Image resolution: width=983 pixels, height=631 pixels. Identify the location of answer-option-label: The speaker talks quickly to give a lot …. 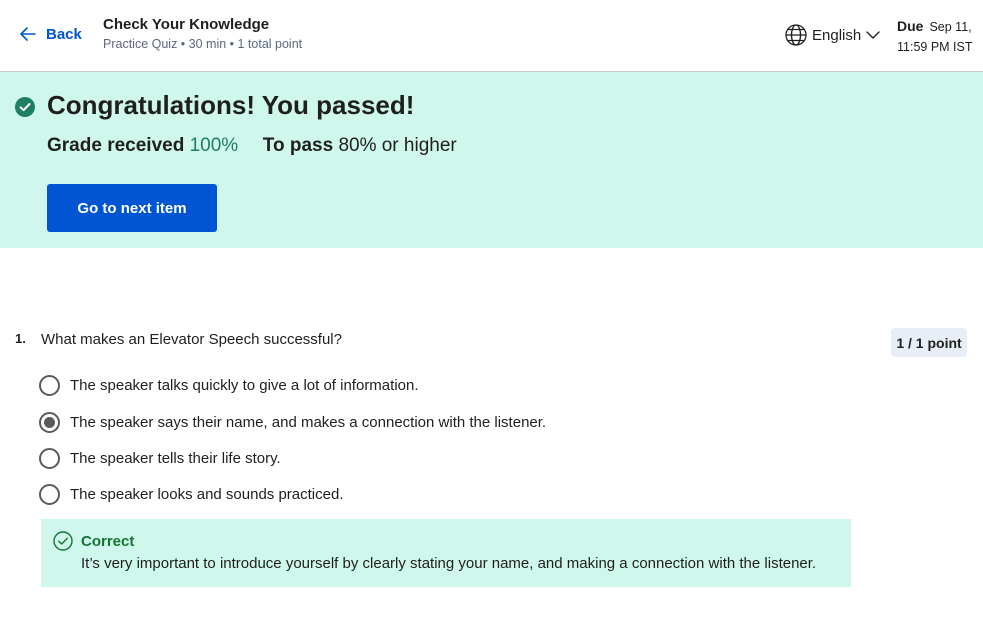
(244, 385).